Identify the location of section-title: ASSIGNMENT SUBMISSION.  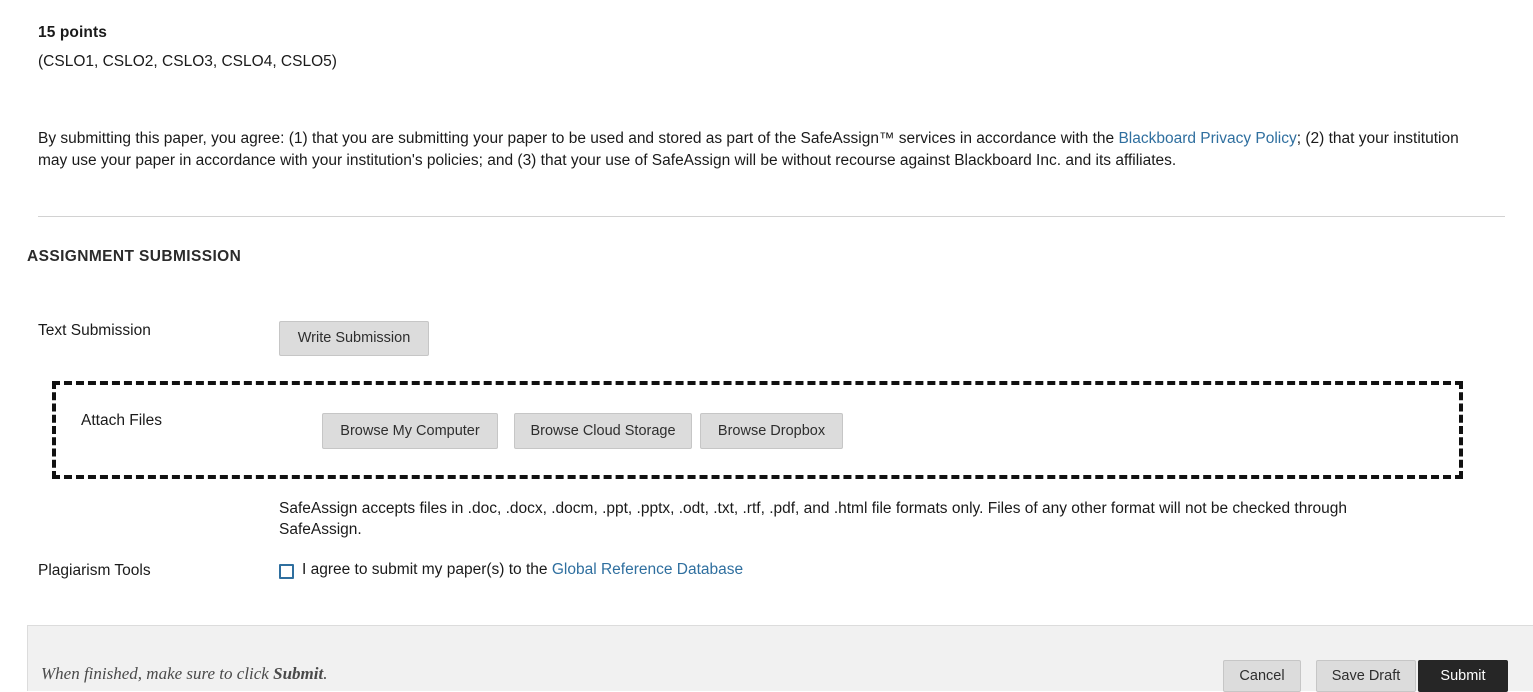
(143, 257).